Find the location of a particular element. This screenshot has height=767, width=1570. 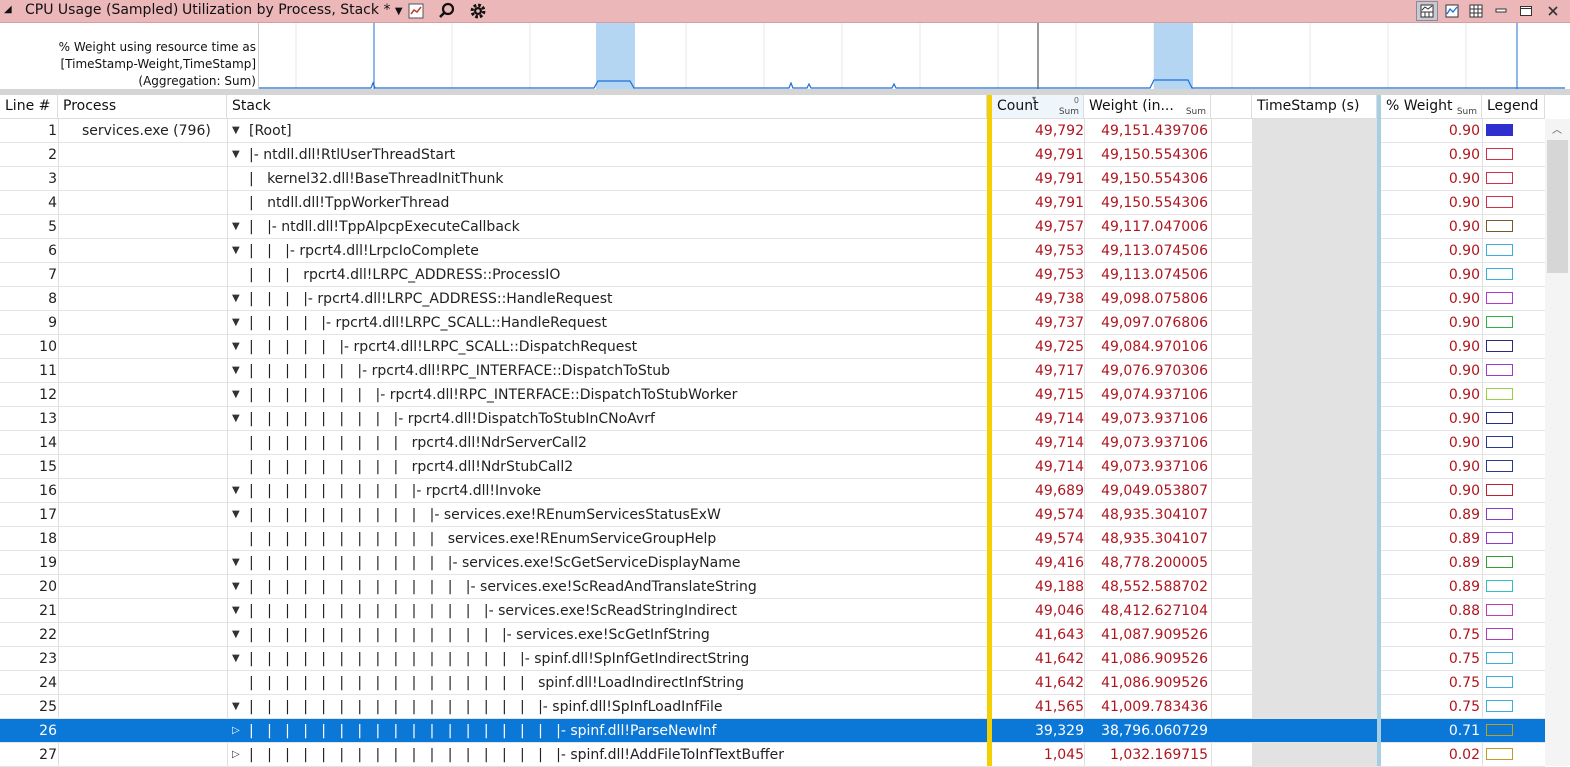

maximize-icon is located at coordinates (1526, 11).